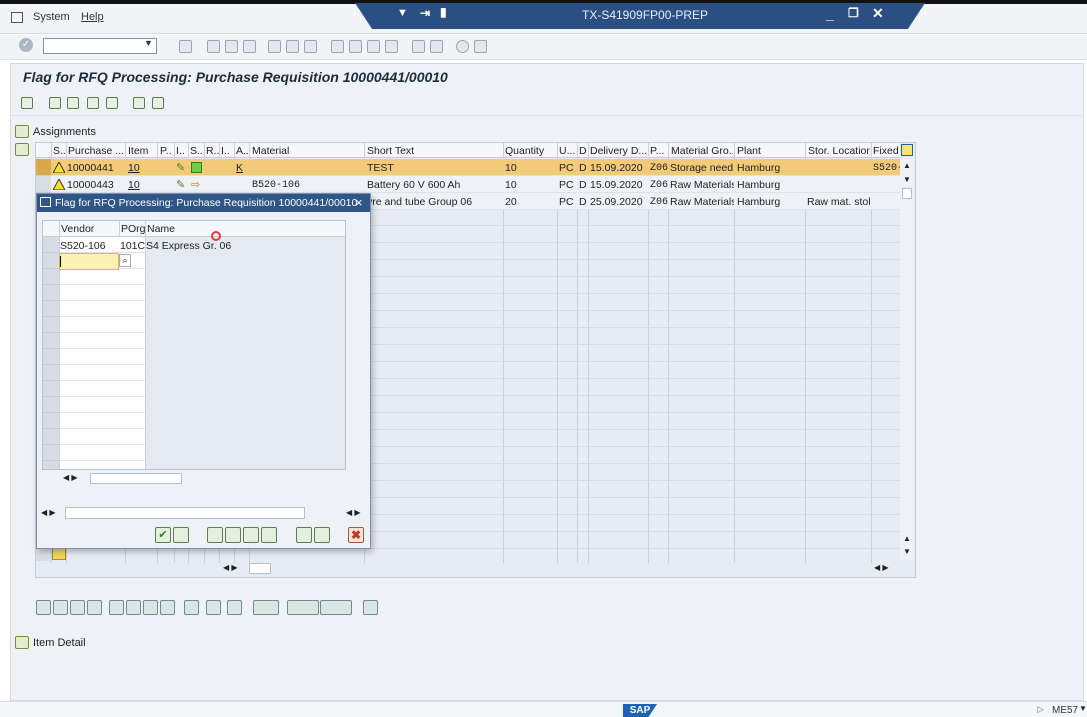  What do you see at coordinates (233, 535) in the screenshot?
I see `dialog-previous-button` at bounding box center [233, 535].